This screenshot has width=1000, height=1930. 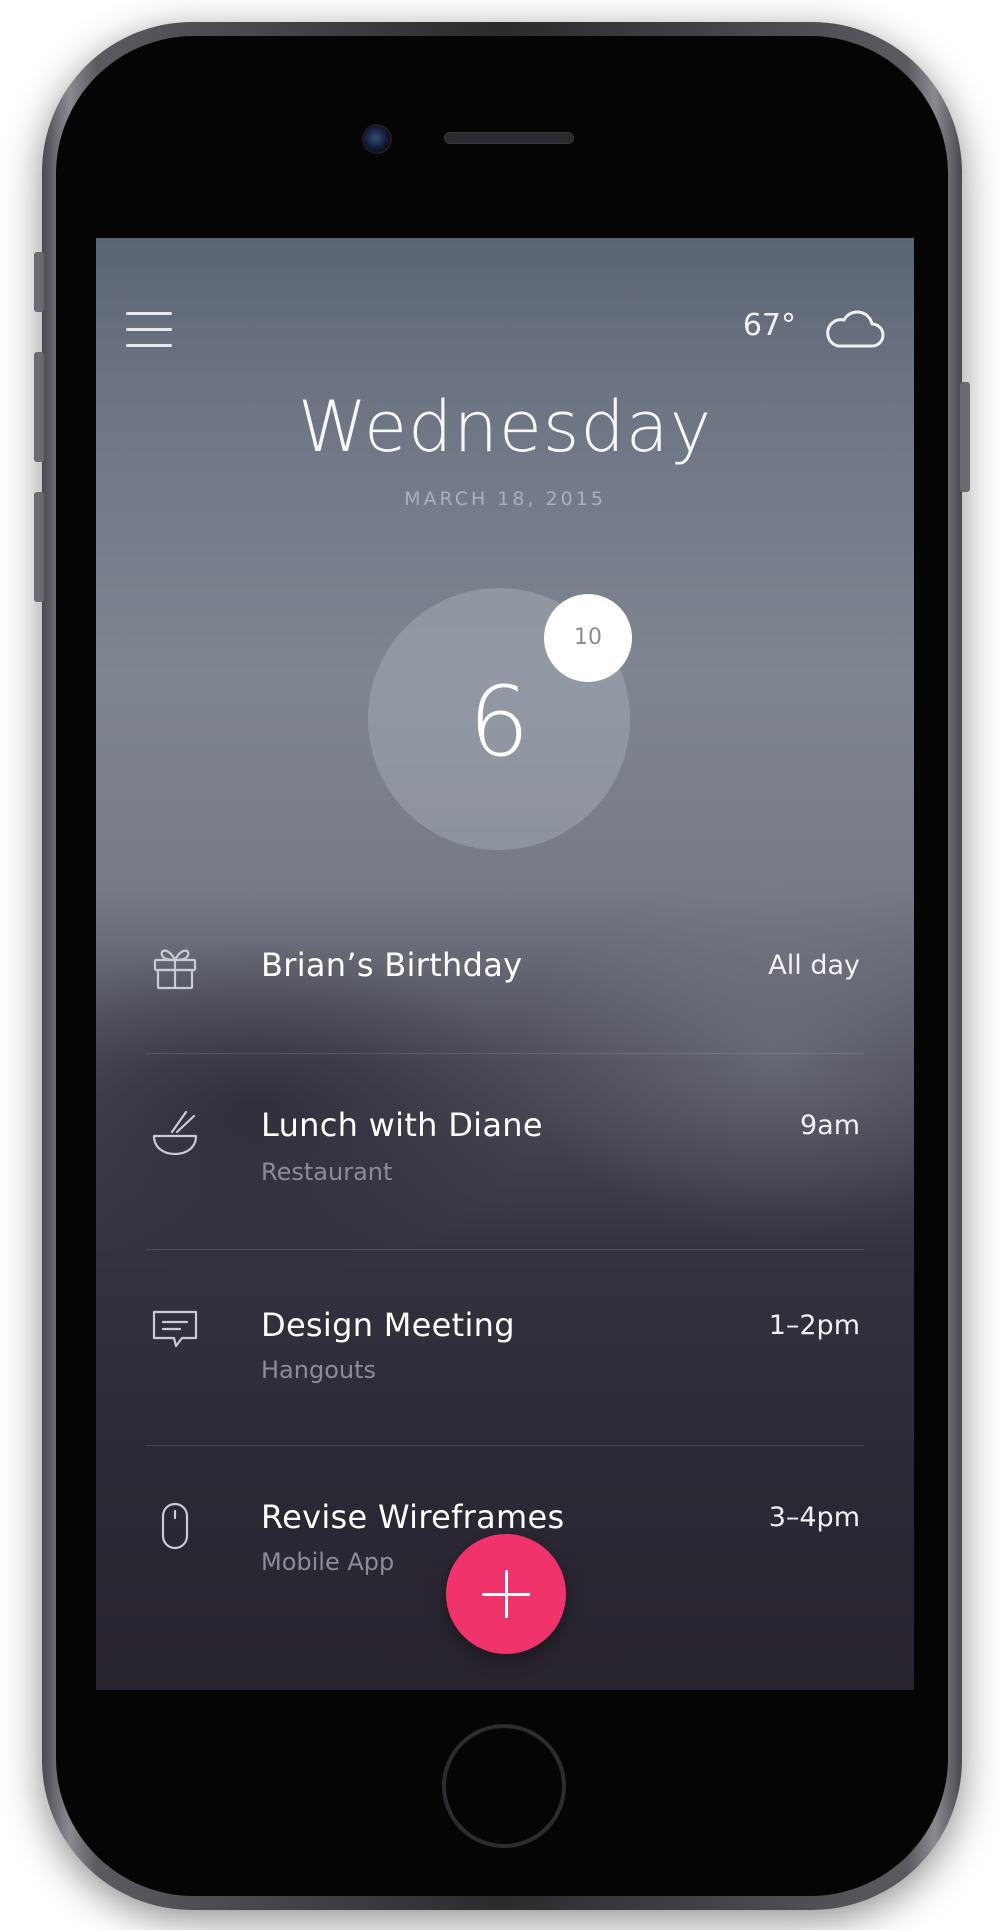 What do you see at coordinates (175, 969) in the screenshot?
I see `gift-icon` at bounding box center [175, 969].